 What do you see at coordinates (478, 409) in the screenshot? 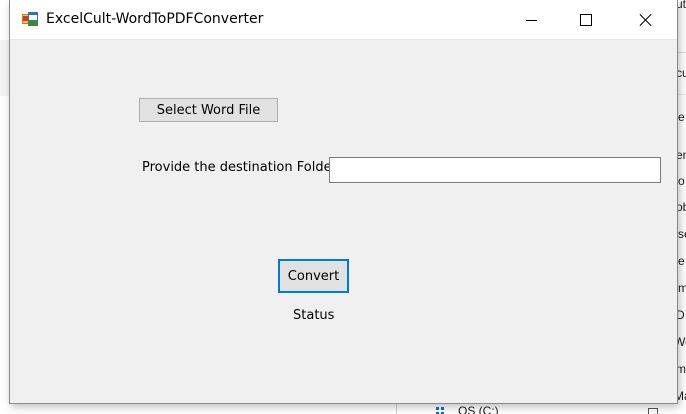
I see `drive-label: OS (C:)` at bounding box center [478, 409].